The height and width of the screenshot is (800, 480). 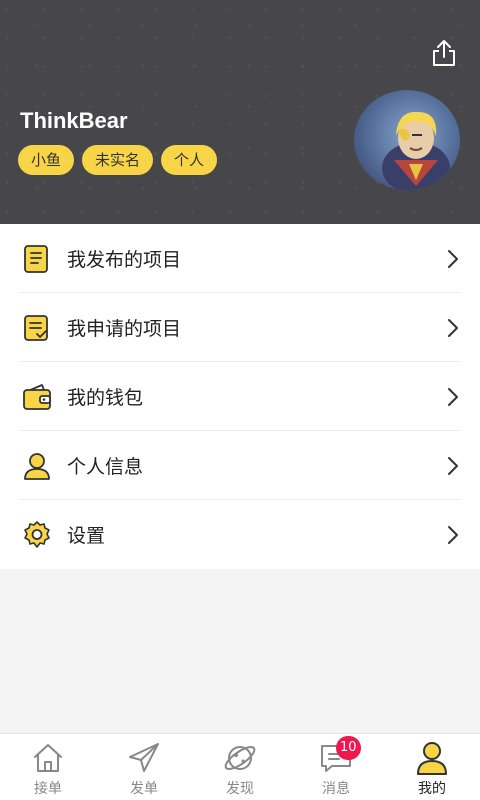 I want to click on tag-verification: 未实名, so click(x=118, y=160).